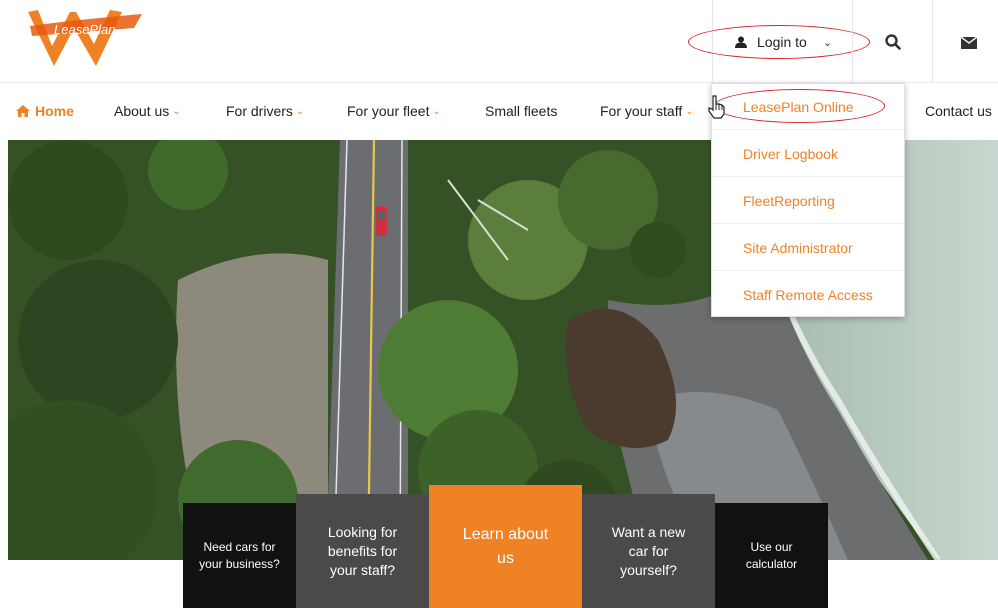 The width and height of the screenshot is (998, 608). What do you see at coordinates (808, 107) in the screenshot?
I see `menu-item-leaseplan-online: LeasePlan Online` at bounding box center [808, 107].